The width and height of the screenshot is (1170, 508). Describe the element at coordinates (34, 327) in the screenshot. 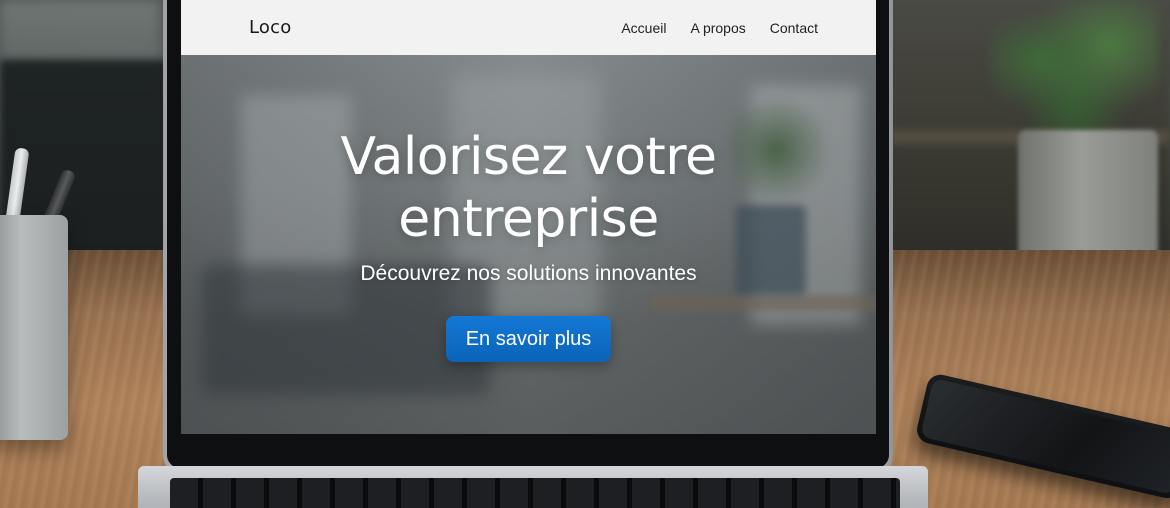

I see `pen-holder` at that location.